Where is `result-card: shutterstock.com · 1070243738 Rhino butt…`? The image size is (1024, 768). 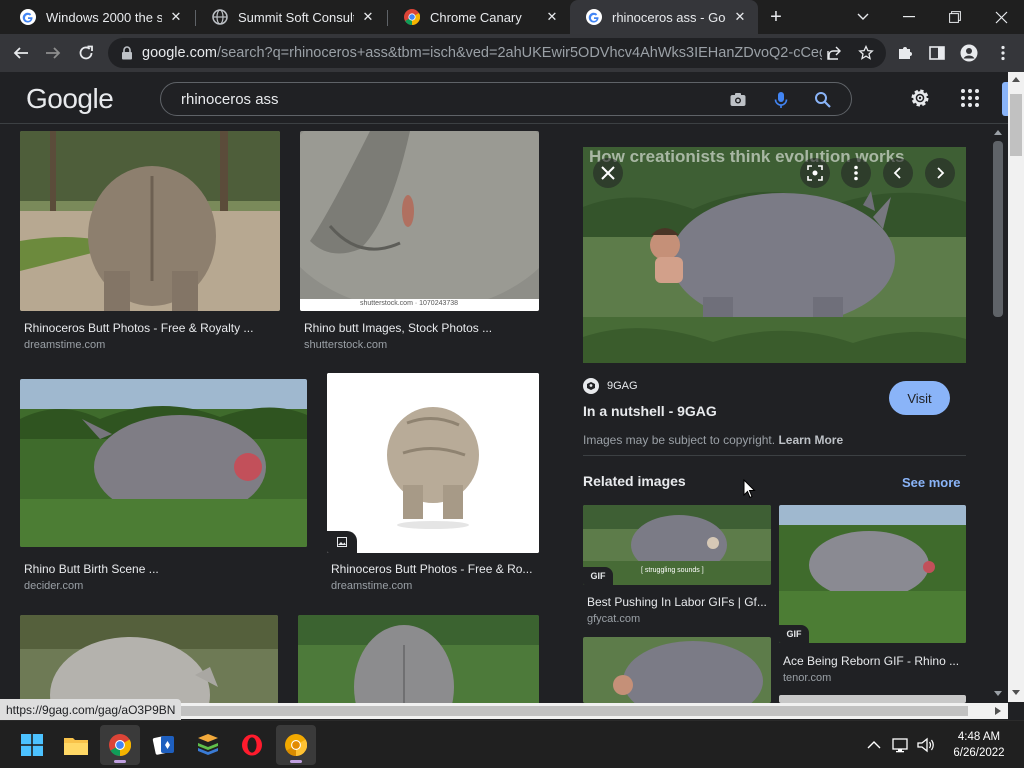 result-card: shutterstock.com · 1070243738 Rhino butt… is located at coordinates (419, 246).